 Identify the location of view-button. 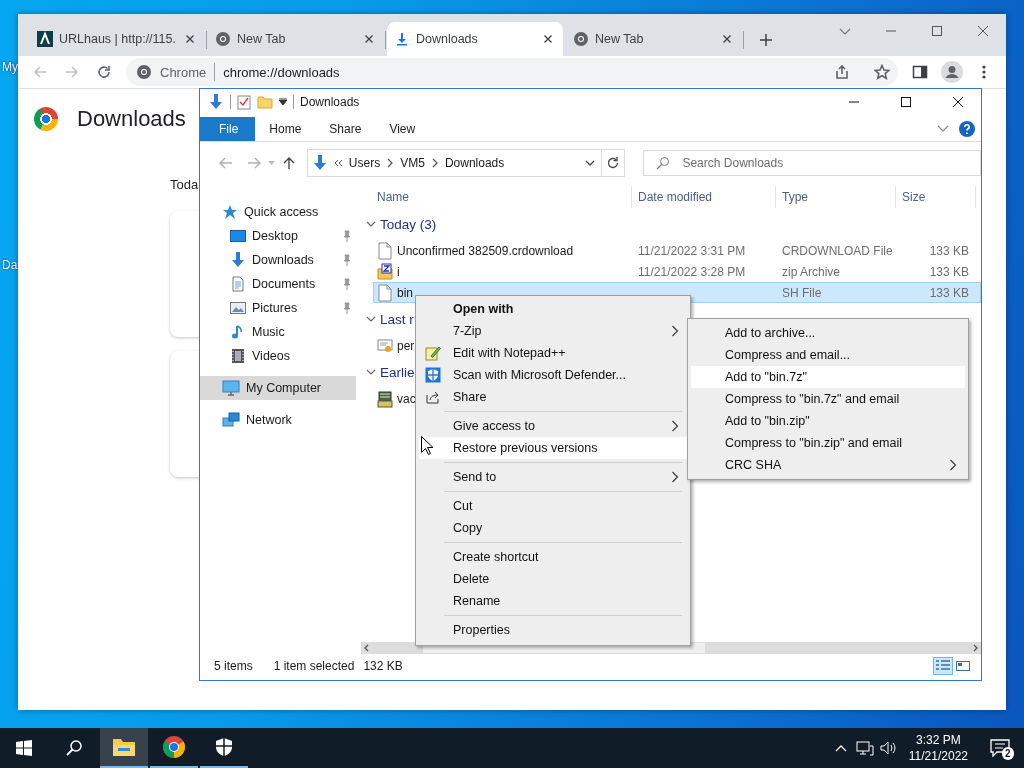
(943, 666).